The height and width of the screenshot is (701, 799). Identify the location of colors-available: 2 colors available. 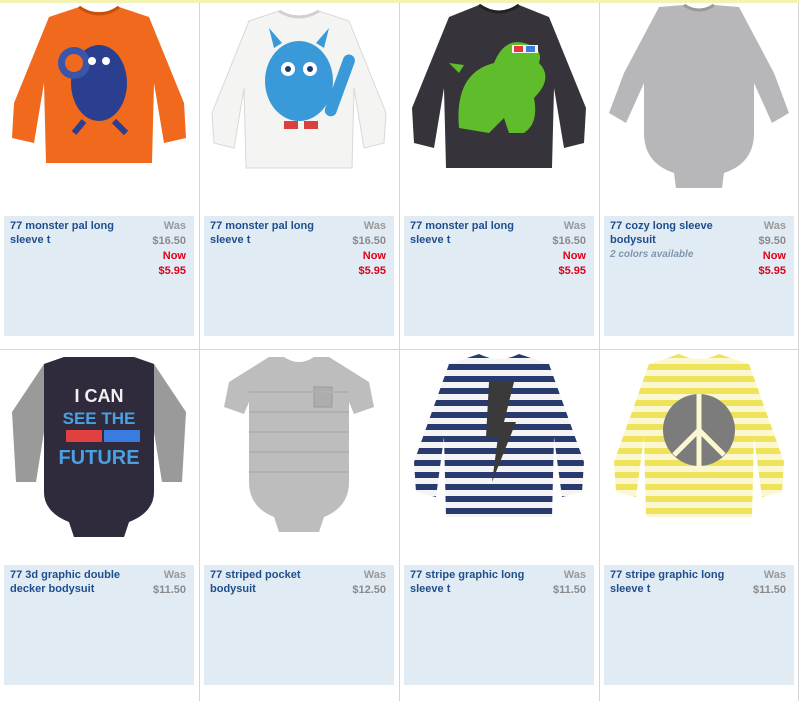
(651, 254).